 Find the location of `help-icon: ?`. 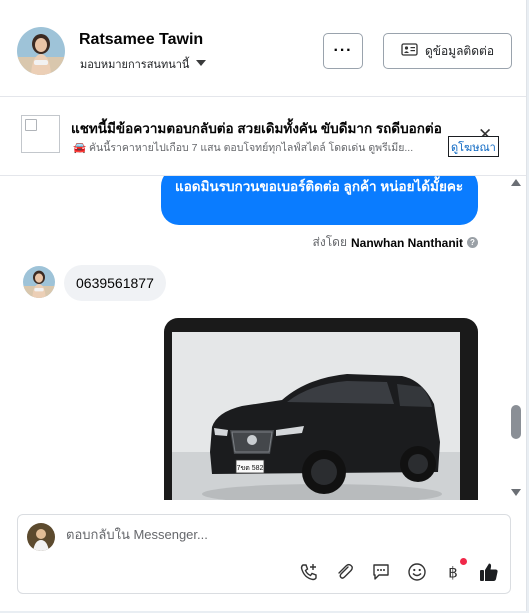

help-icon: ? is located at coordinates (472, 242).